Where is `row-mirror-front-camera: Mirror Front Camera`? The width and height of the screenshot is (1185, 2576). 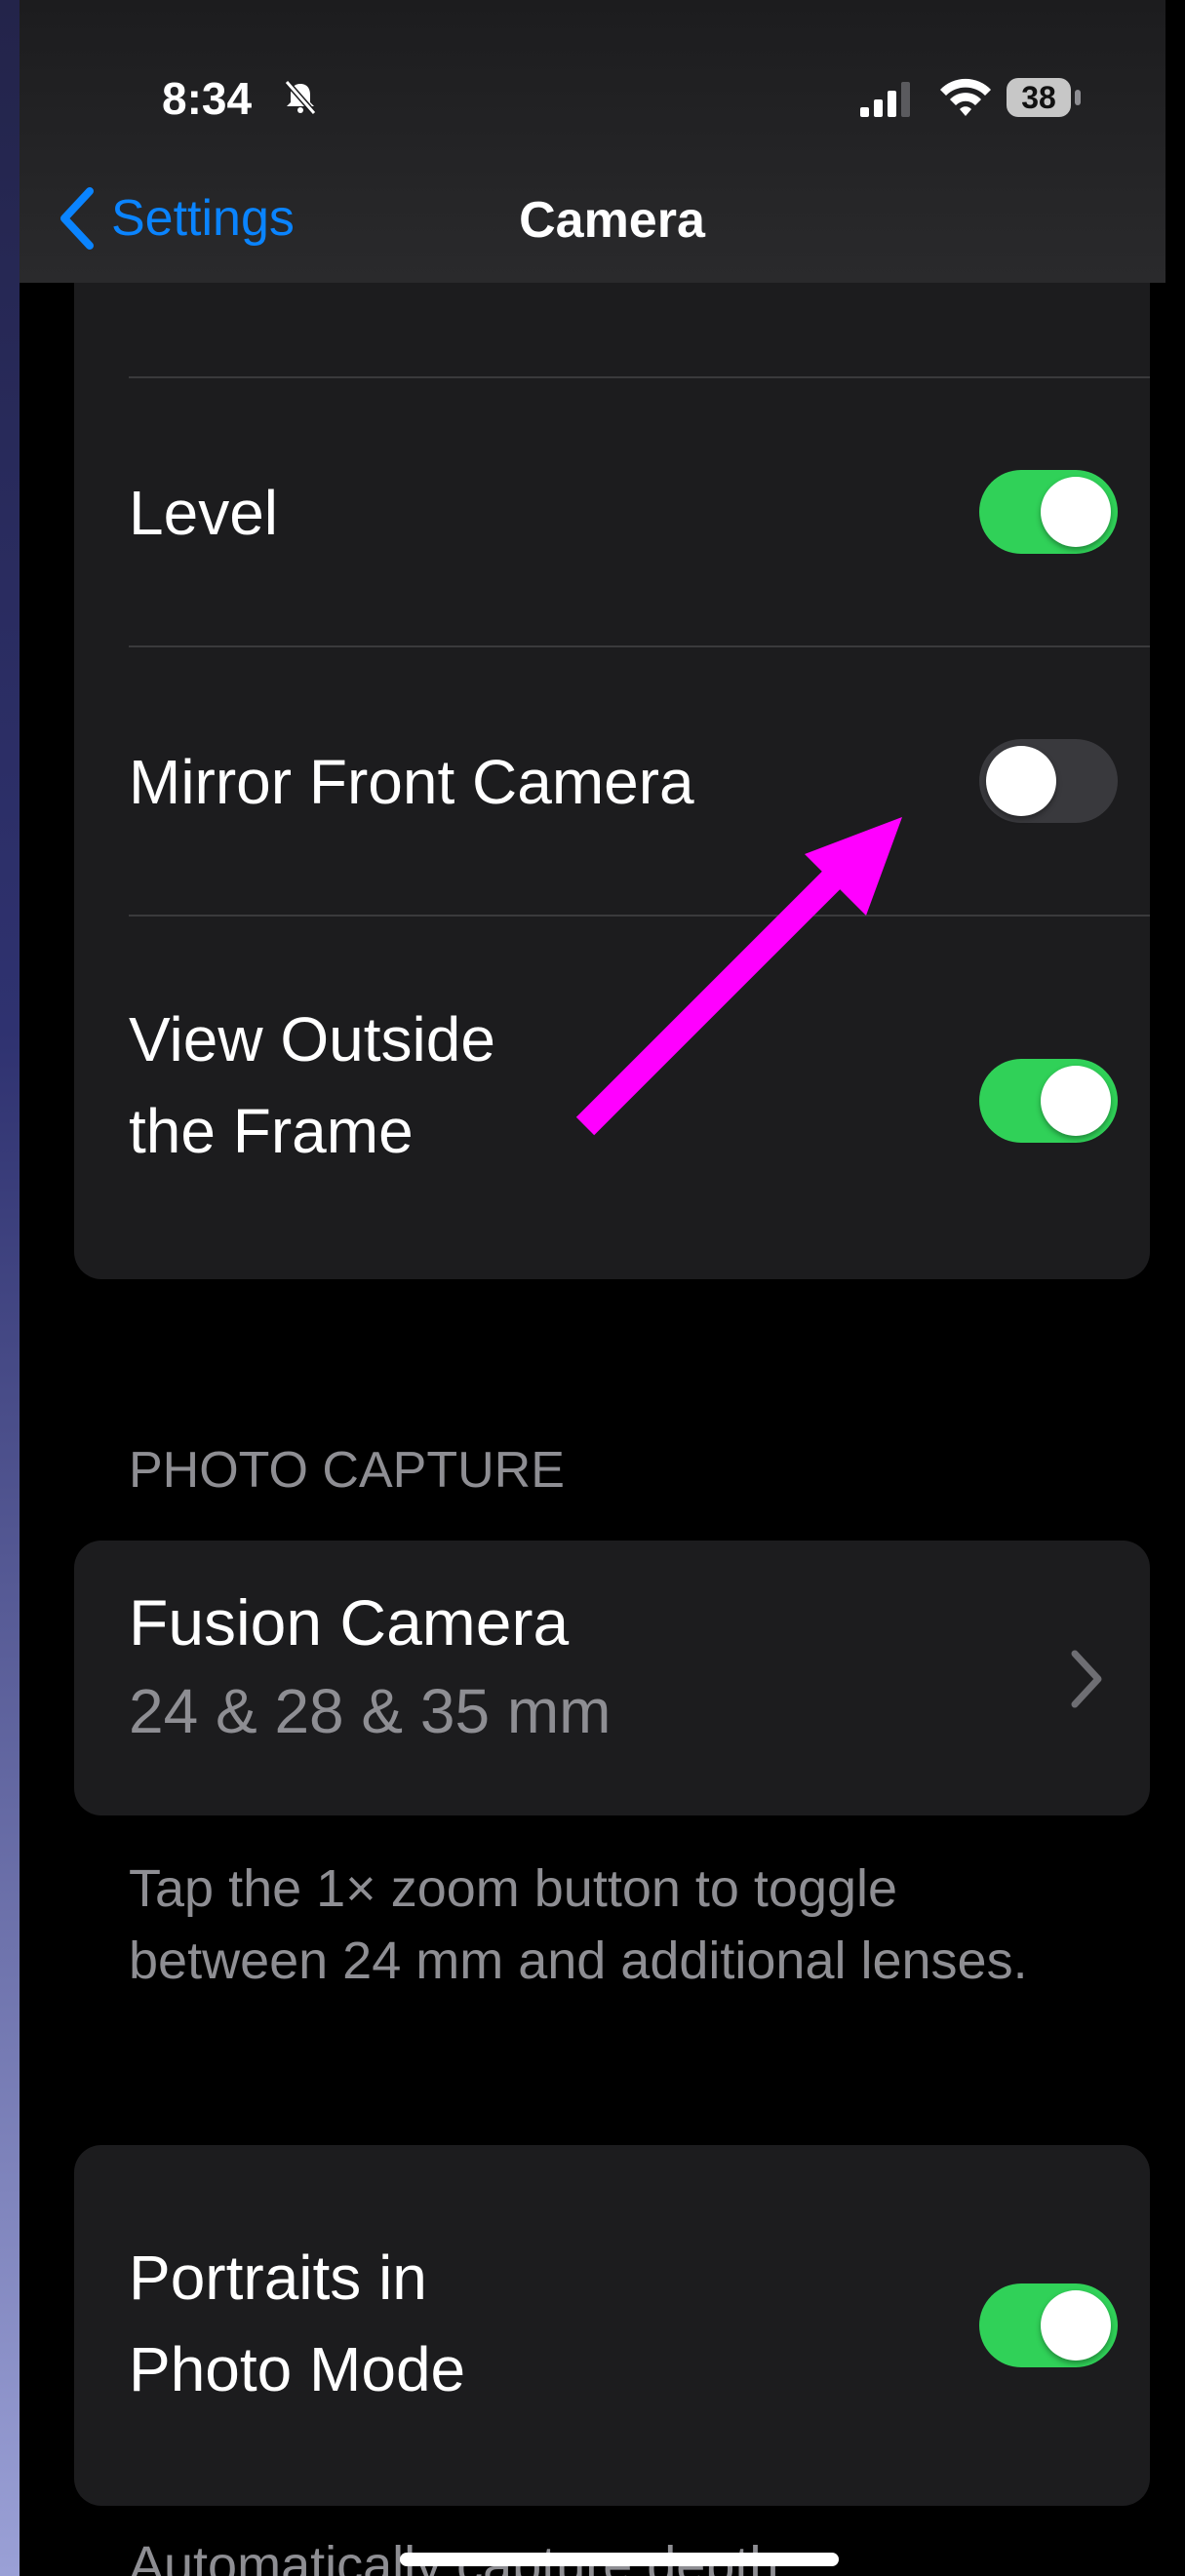 row-mirror-front-camera: Mirror Front Camera is located at coordinates (612, 781).